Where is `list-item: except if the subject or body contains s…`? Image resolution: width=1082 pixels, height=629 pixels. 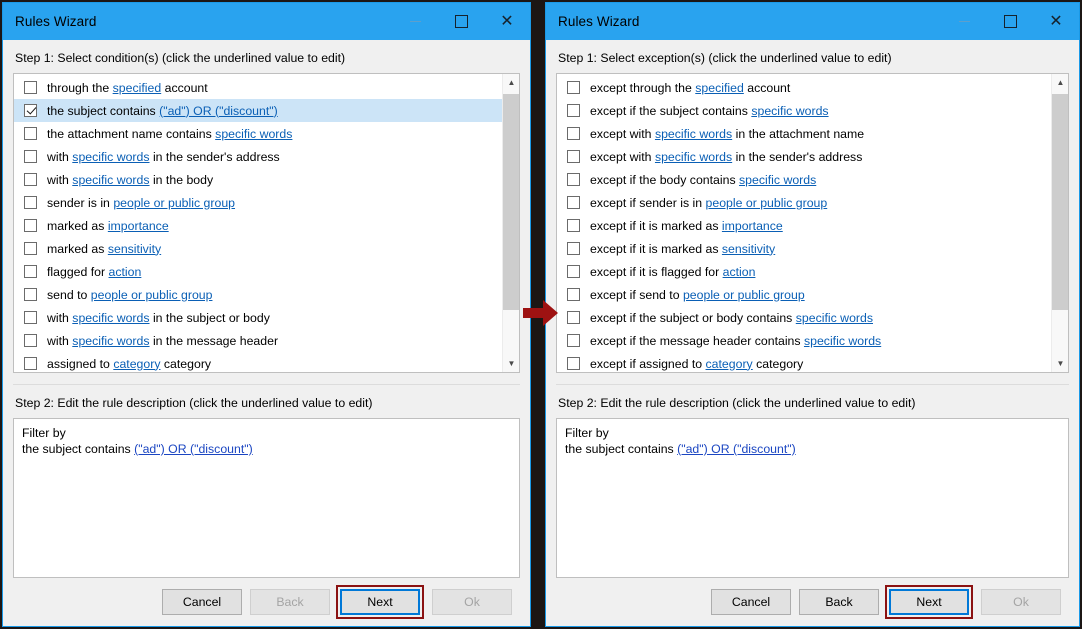 list-item: except if the subject or body contains s… is located at coordinates (804, 317).